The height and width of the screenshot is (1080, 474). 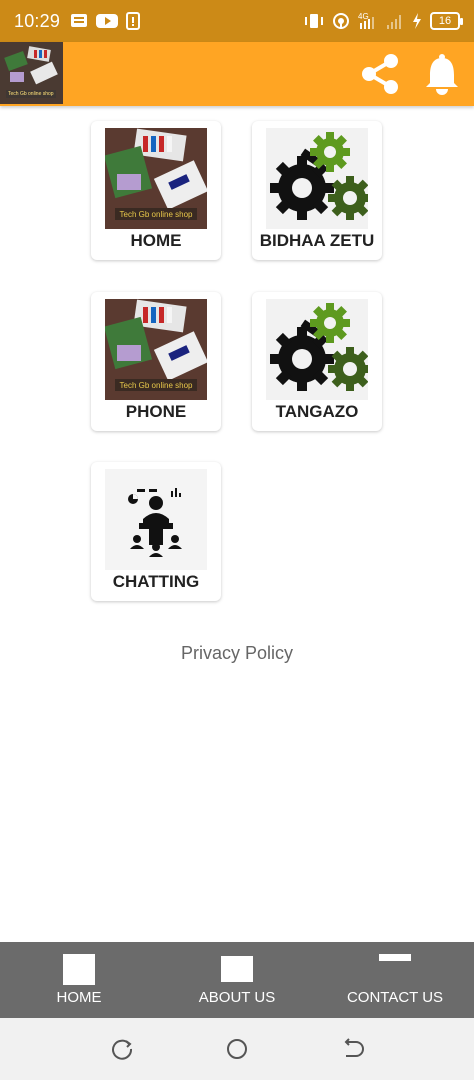 What do you see at coordinates (395, 997) in the screenshot?
I see `nav-contact-label: CONTACT US` at bounding box center [395, 997].